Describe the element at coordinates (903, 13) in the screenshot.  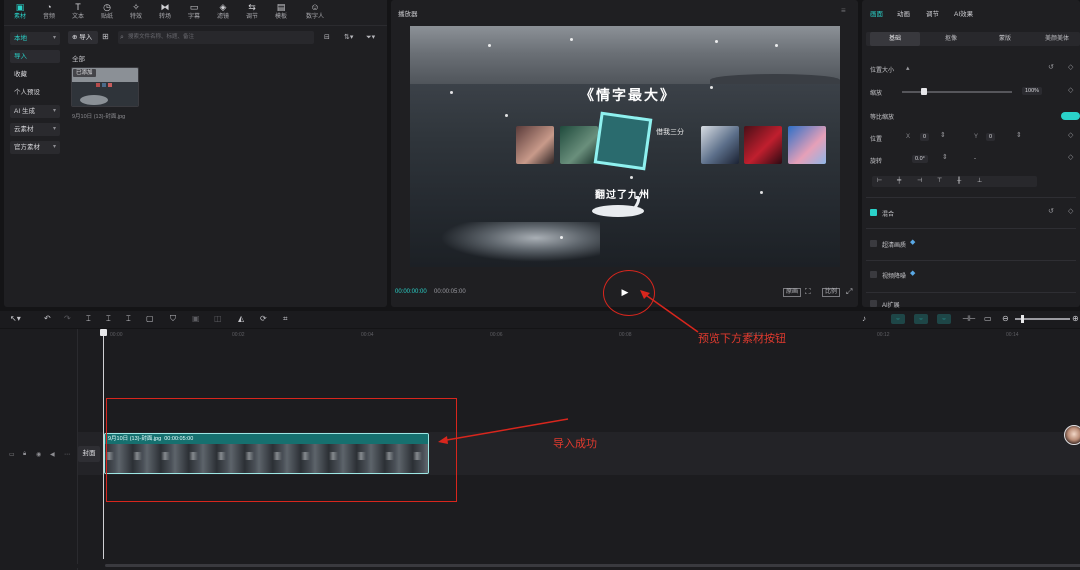
I see `tab-animation: 动画` at that location.